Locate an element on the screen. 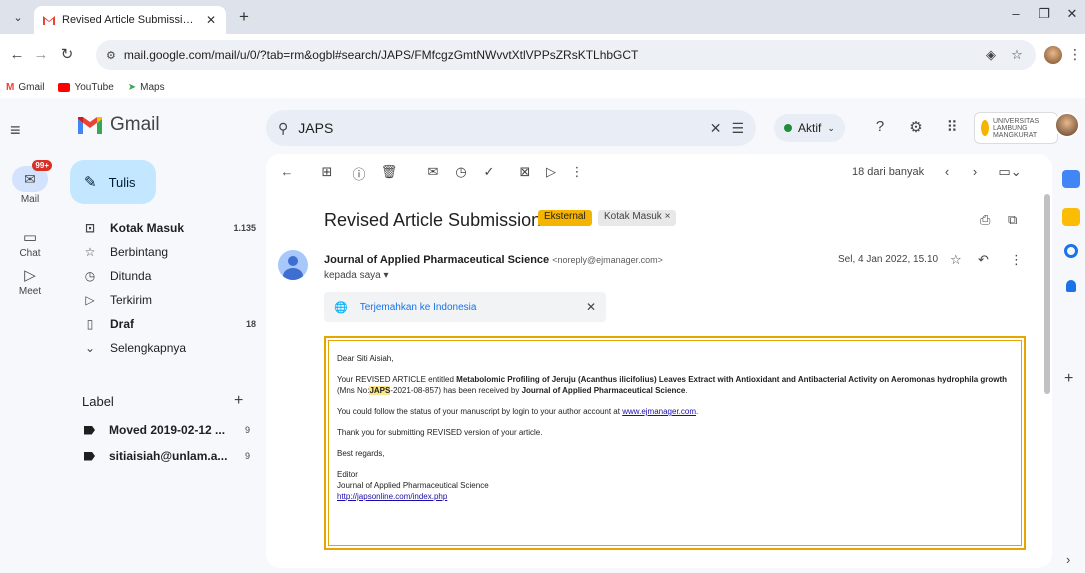 This screenshot has width=1085, height=573. new-tab-button: + is located at coordinates (244, 17).